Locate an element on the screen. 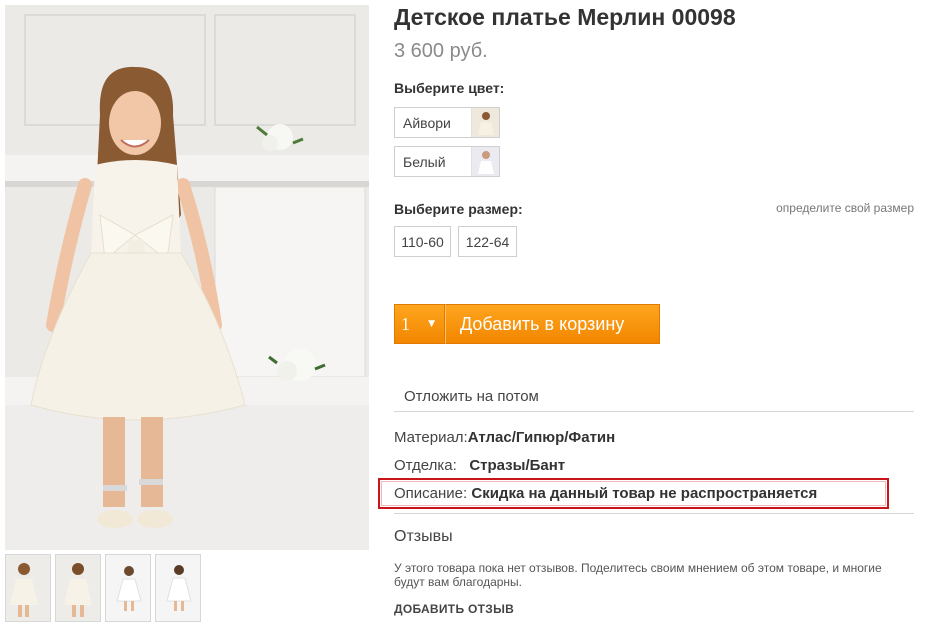  size-option-110-60: 110-60 is located at coordinates (422, 241).